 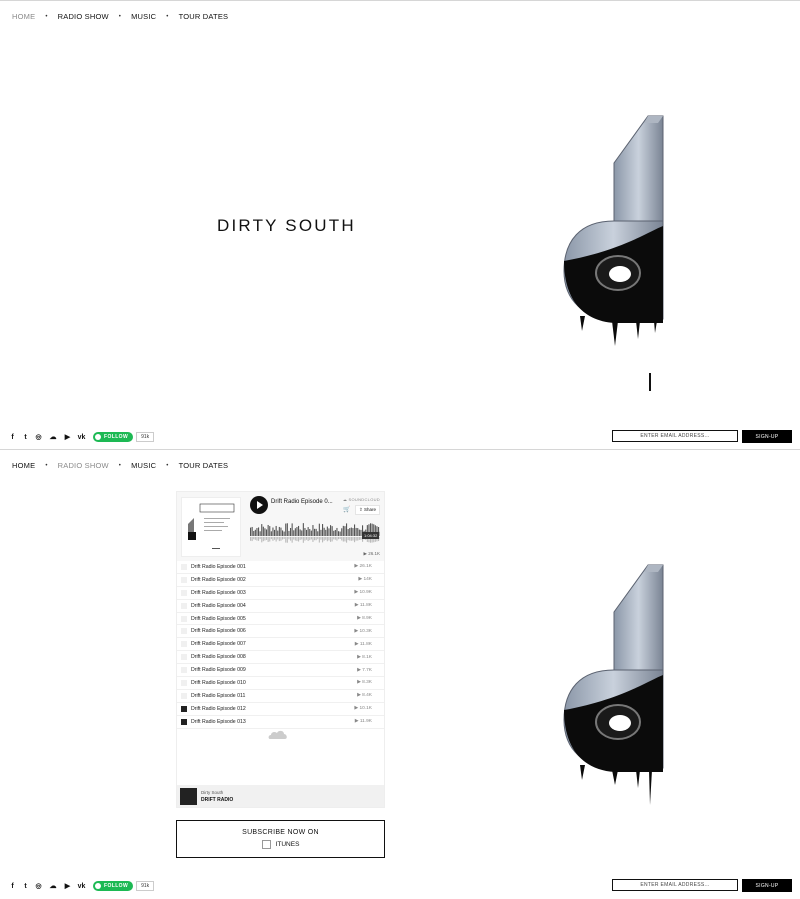 What do you see at coordinates (367, 696) in the screenshot?
I see `episode-plays-count: 8.4K` at bounding box center [367, 696].